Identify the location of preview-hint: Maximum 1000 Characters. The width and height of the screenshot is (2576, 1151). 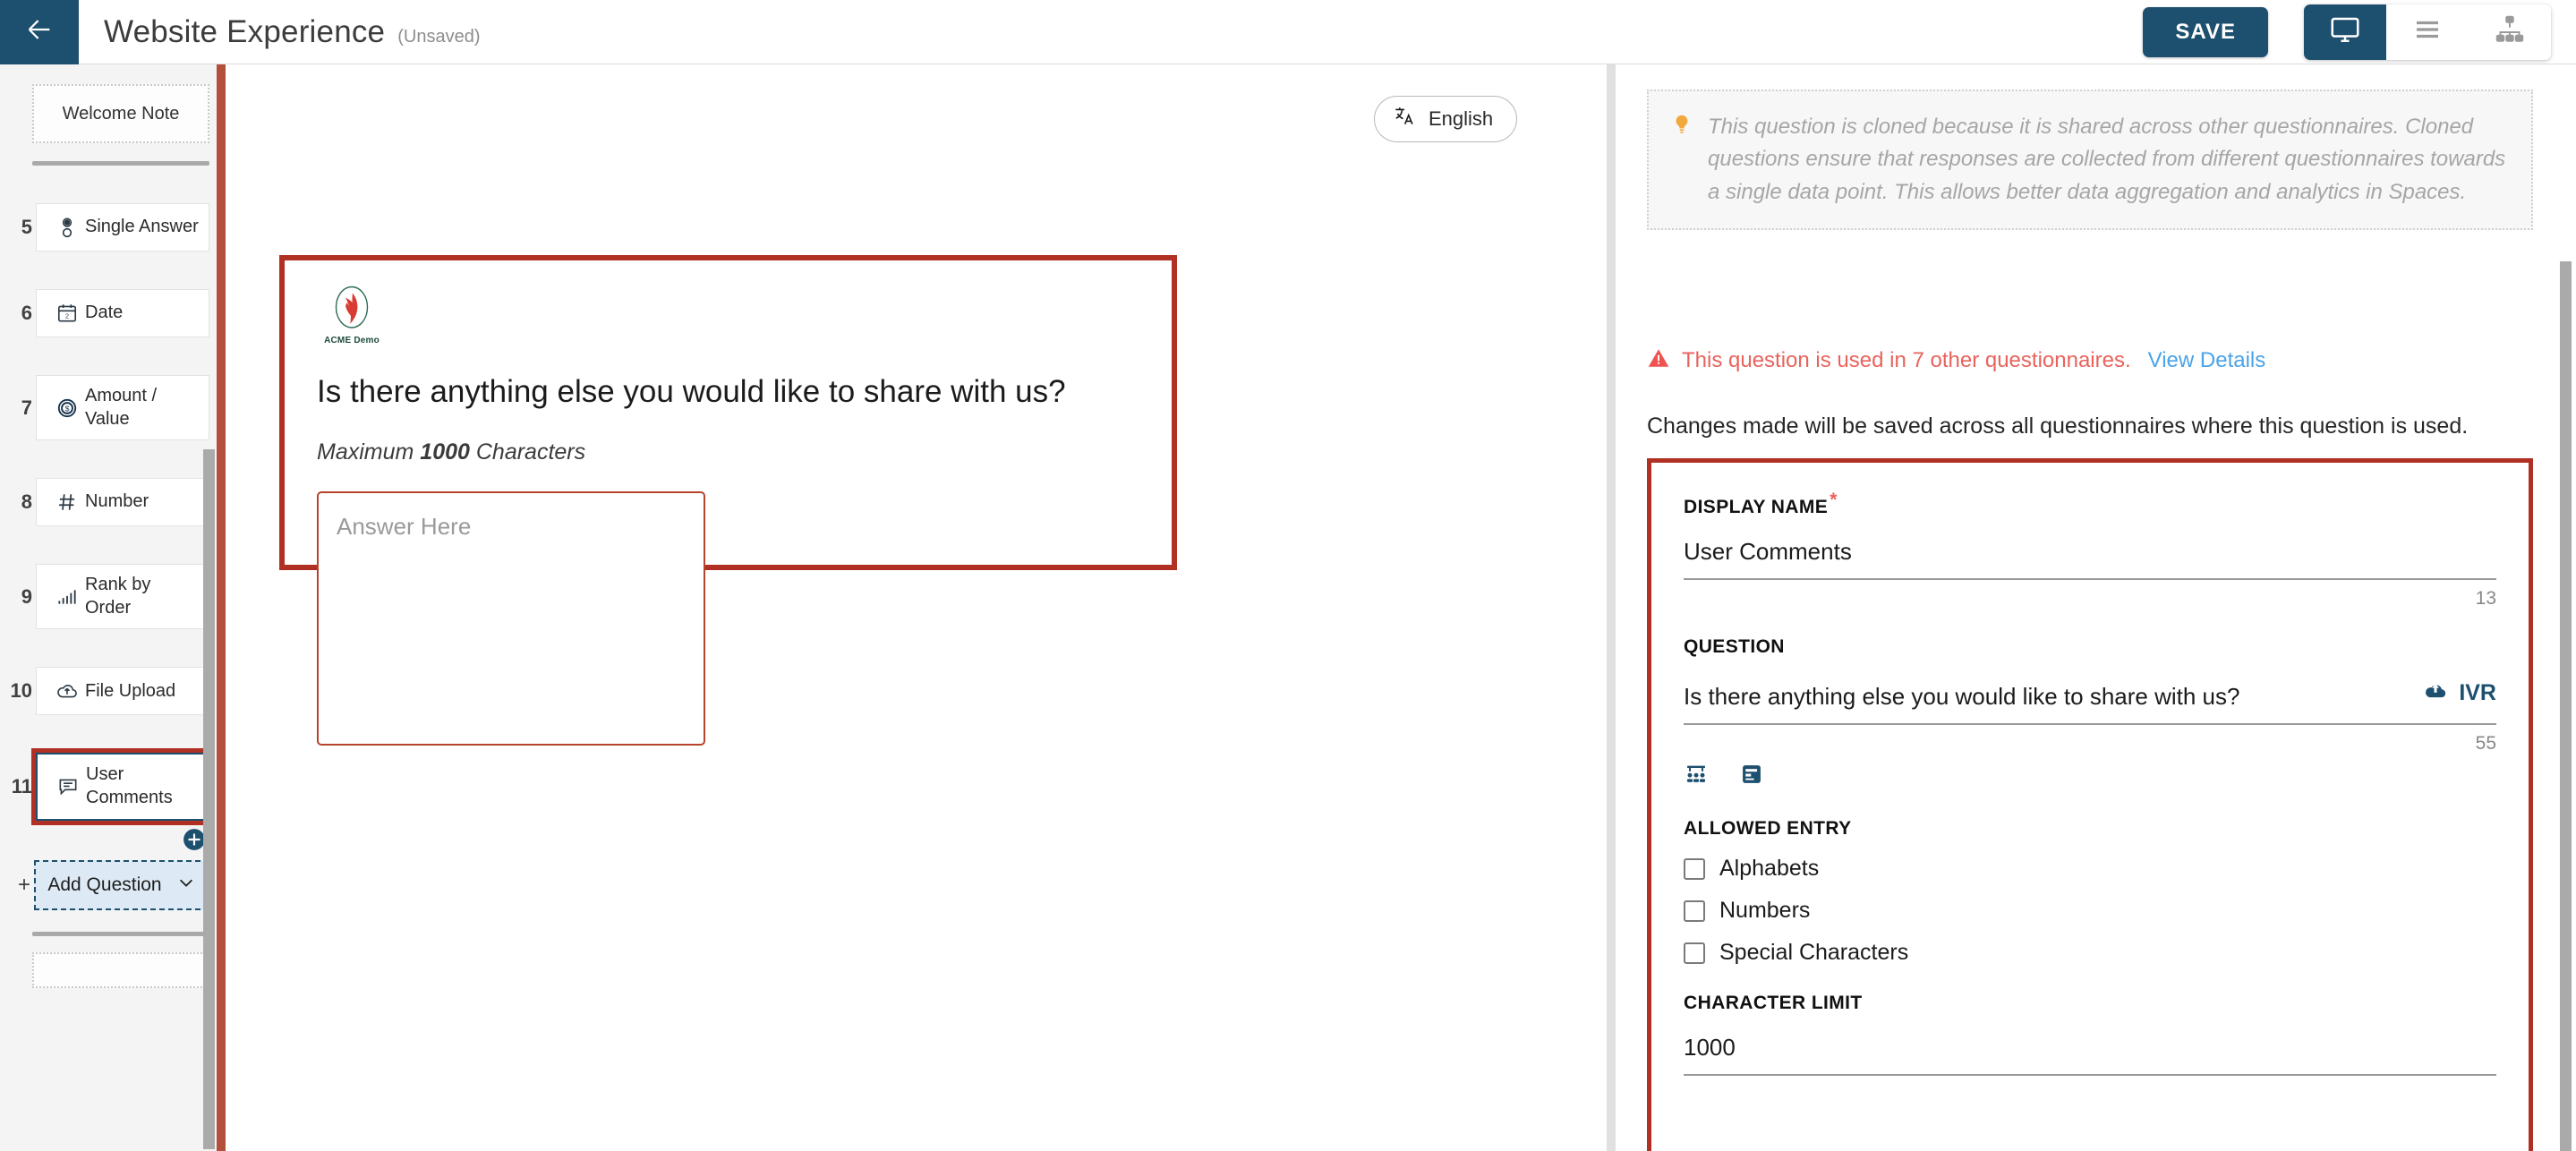
(451, 452).